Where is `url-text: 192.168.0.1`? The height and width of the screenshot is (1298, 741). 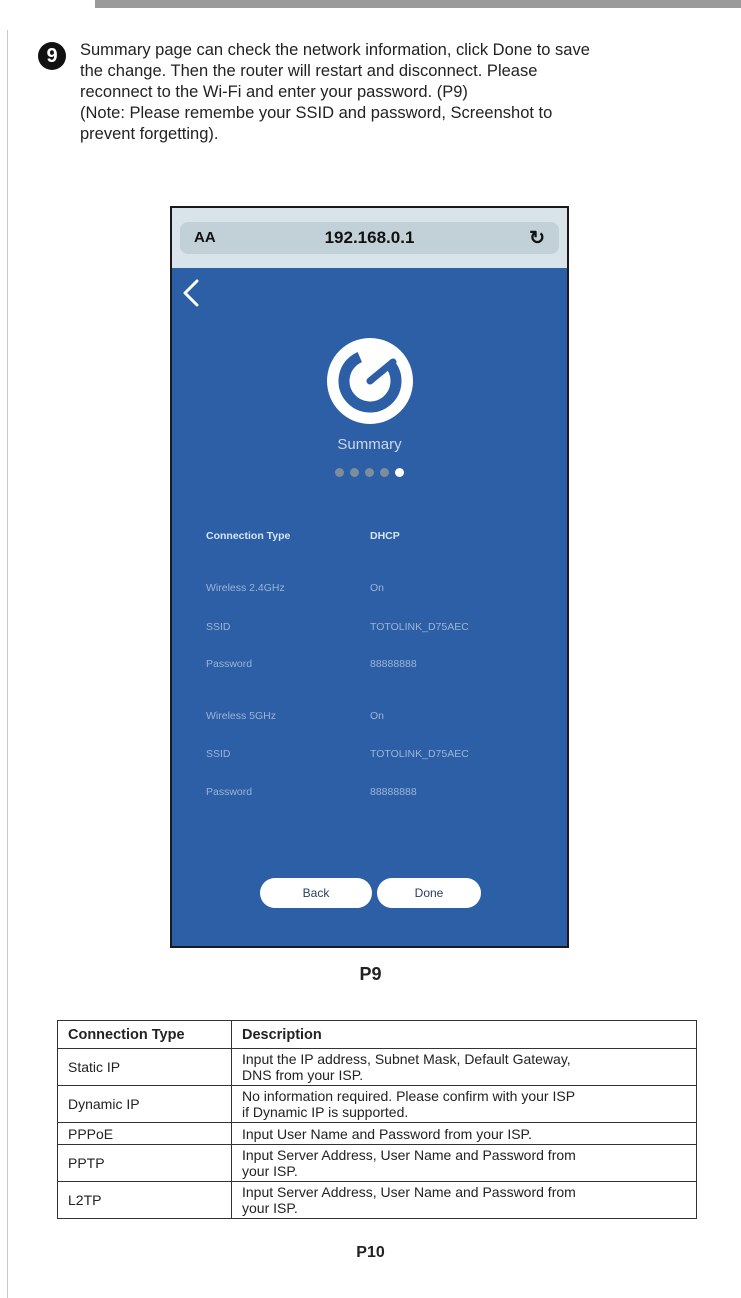 url-text: 192.168.0.1 is located at coordinates (369, 238).